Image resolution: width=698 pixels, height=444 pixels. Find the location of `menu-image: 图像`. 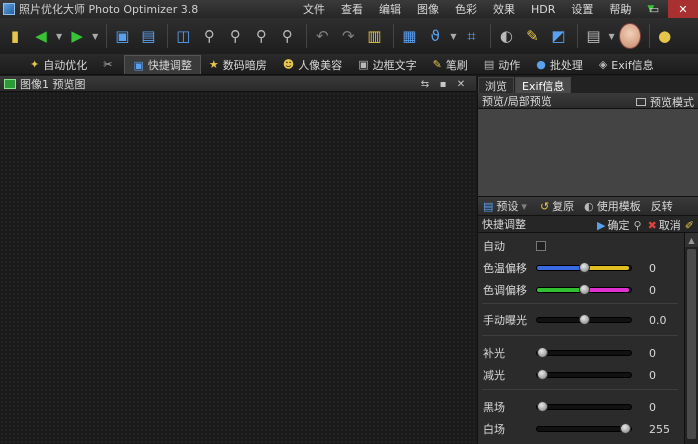

menu-image: 图像 is located at coordinates (428, 9).